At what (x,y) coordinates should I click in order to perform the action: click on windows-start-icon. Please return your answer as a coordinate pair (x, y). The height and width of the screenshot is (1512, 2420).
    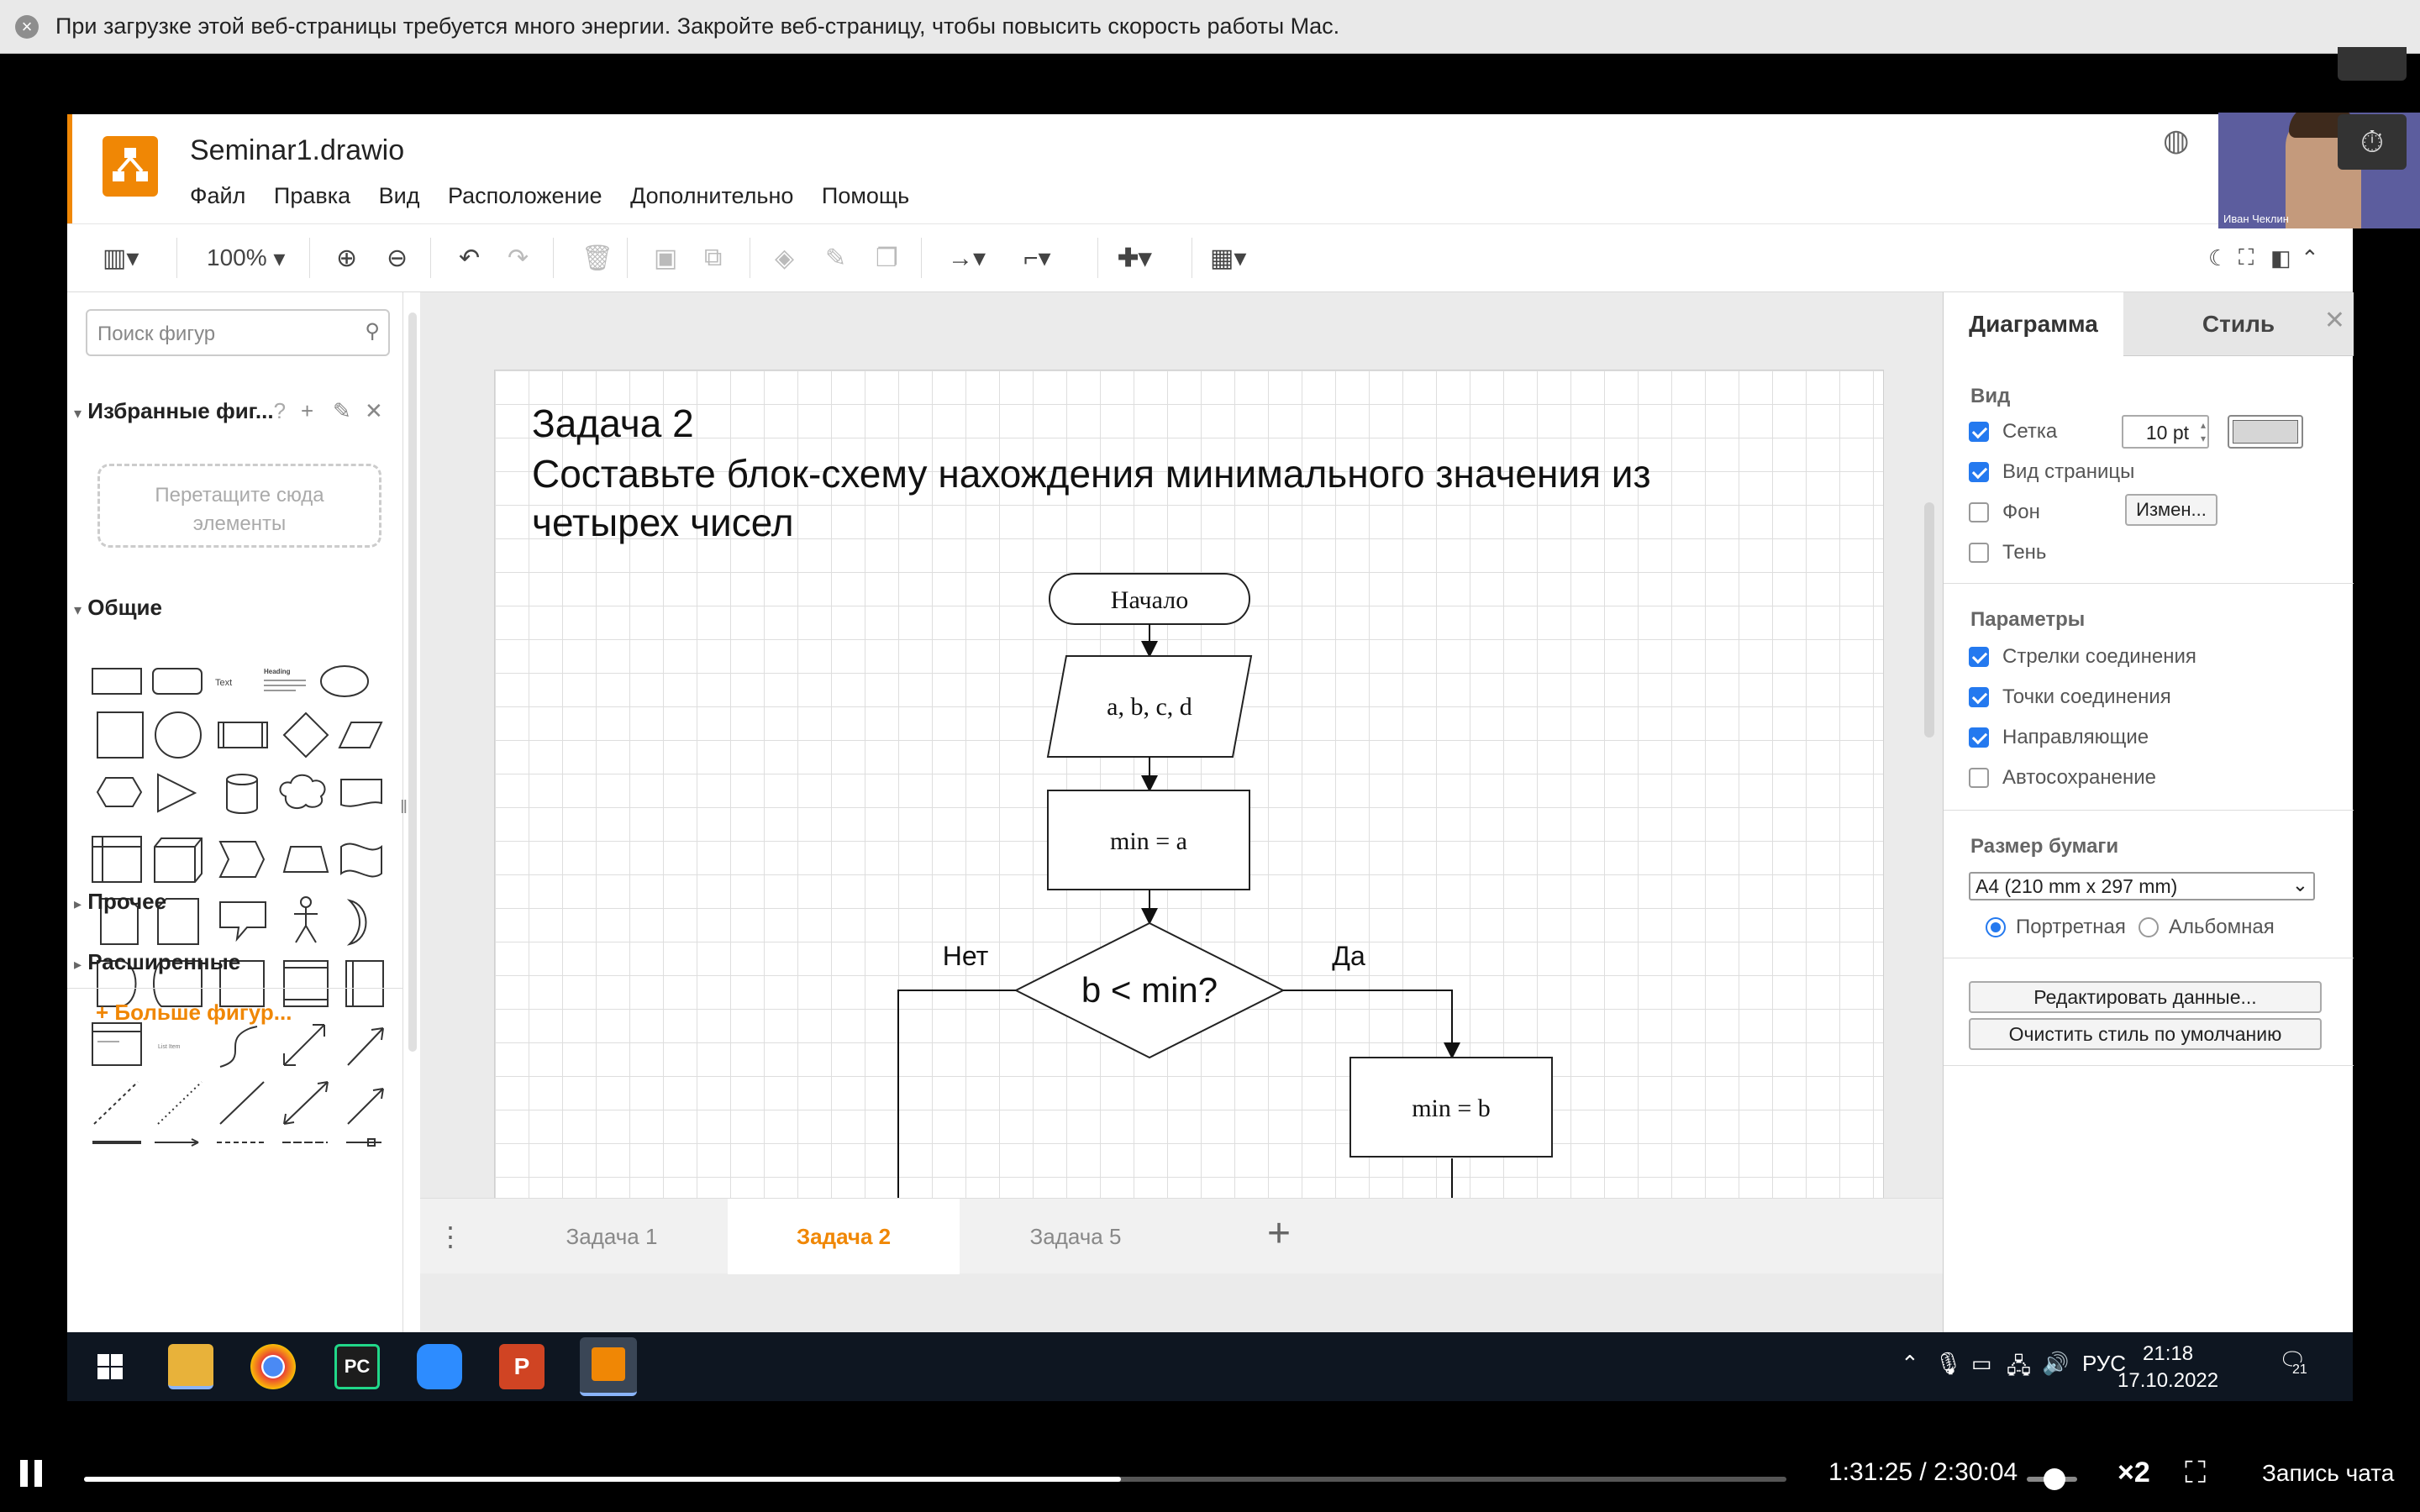
    Looking at the image, I should click on (110, 1366).